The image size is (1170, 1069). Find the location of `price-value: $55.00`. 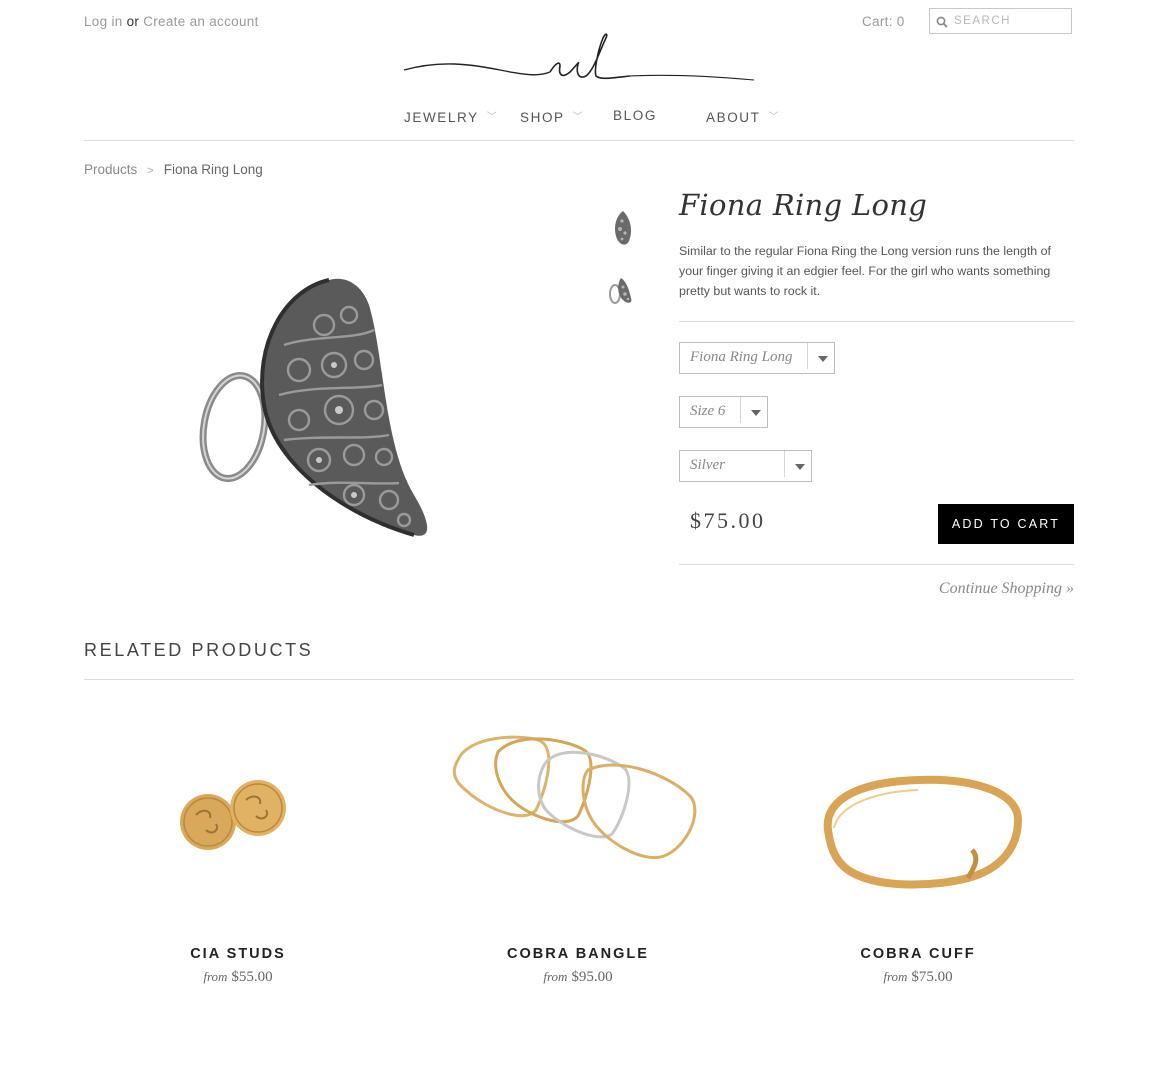

price-value: $55.00 is located at coordinates (252, 977).